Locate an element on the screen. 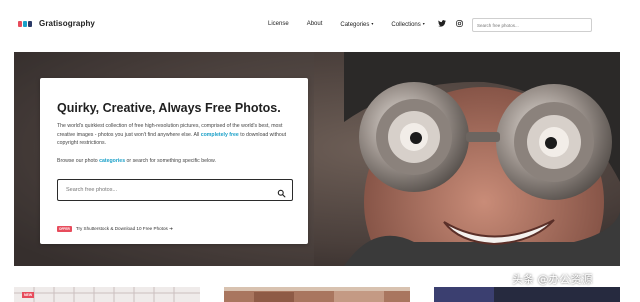 The width and height of the screenshot is (640, 302). nav-search-input is located at coordinates (532, 25).